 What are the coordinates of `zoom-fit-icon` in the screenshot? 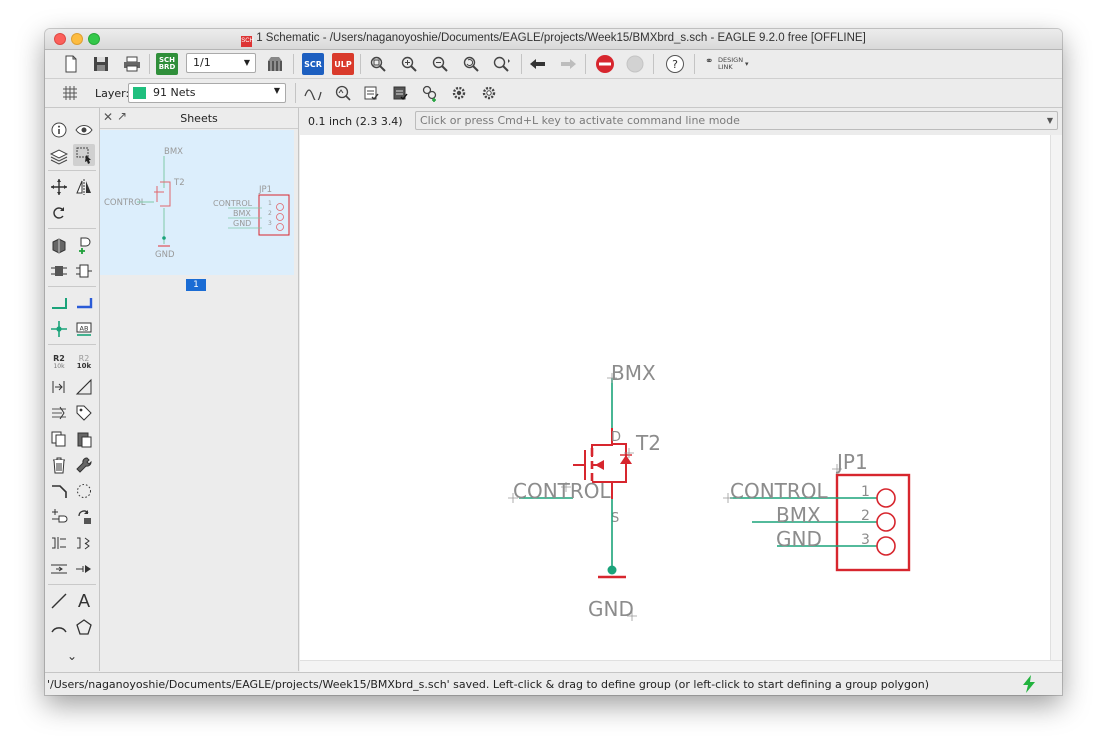 It's located at (378, 64).